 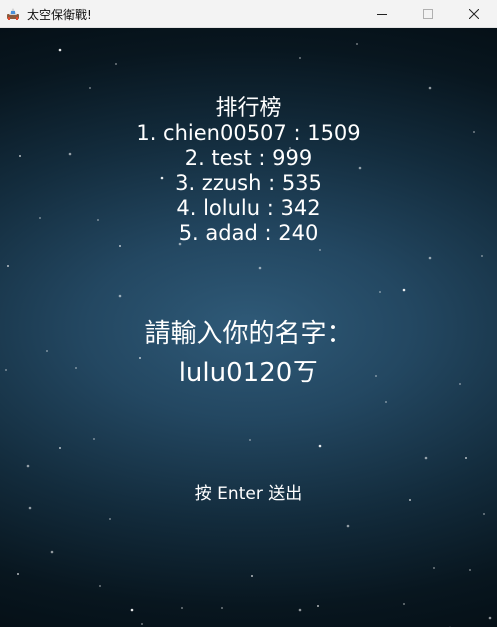 I want to click on minimize-icon, so click(x=382, y=14).